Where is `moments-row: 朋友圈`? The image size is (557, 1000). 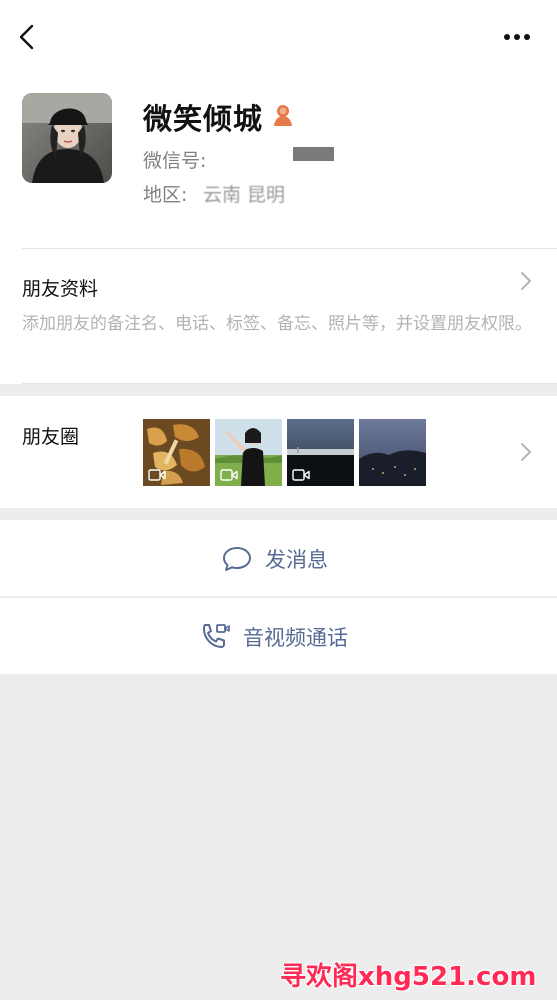 moments-row: 朋友圈 is located at coordinates (278, 452).